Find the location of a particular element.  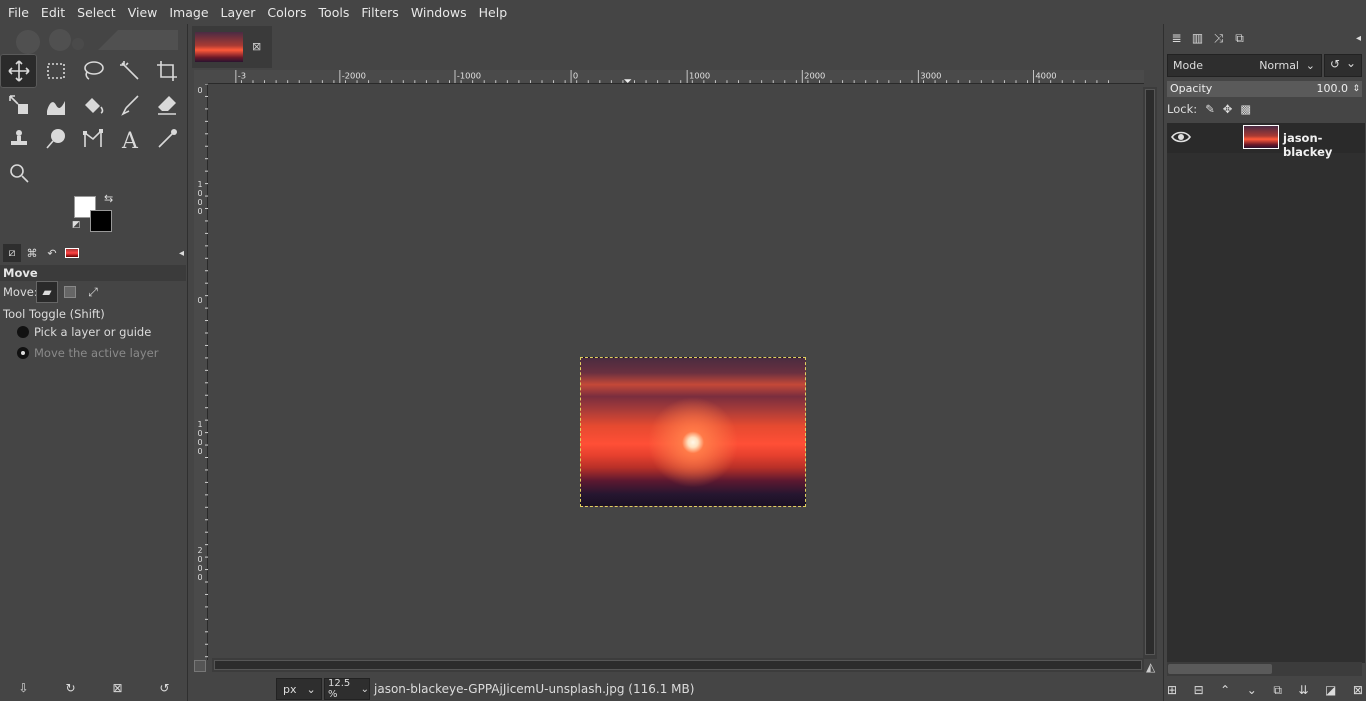

lock-alpha-icon: ▩ is located at coordinates (1245, 109).